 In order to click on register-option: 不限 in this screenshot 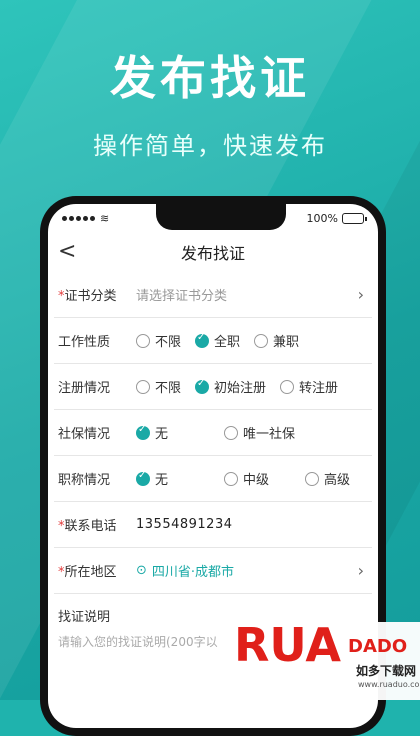, I will do `click(158, 386)`.